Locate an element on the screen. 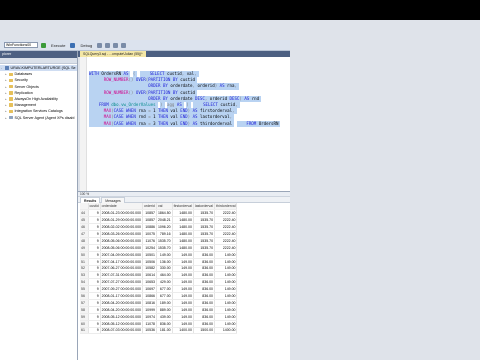 This screenshot has width=480, height=360. grid-cell: 889.00 is located at coordinates (164, 310).